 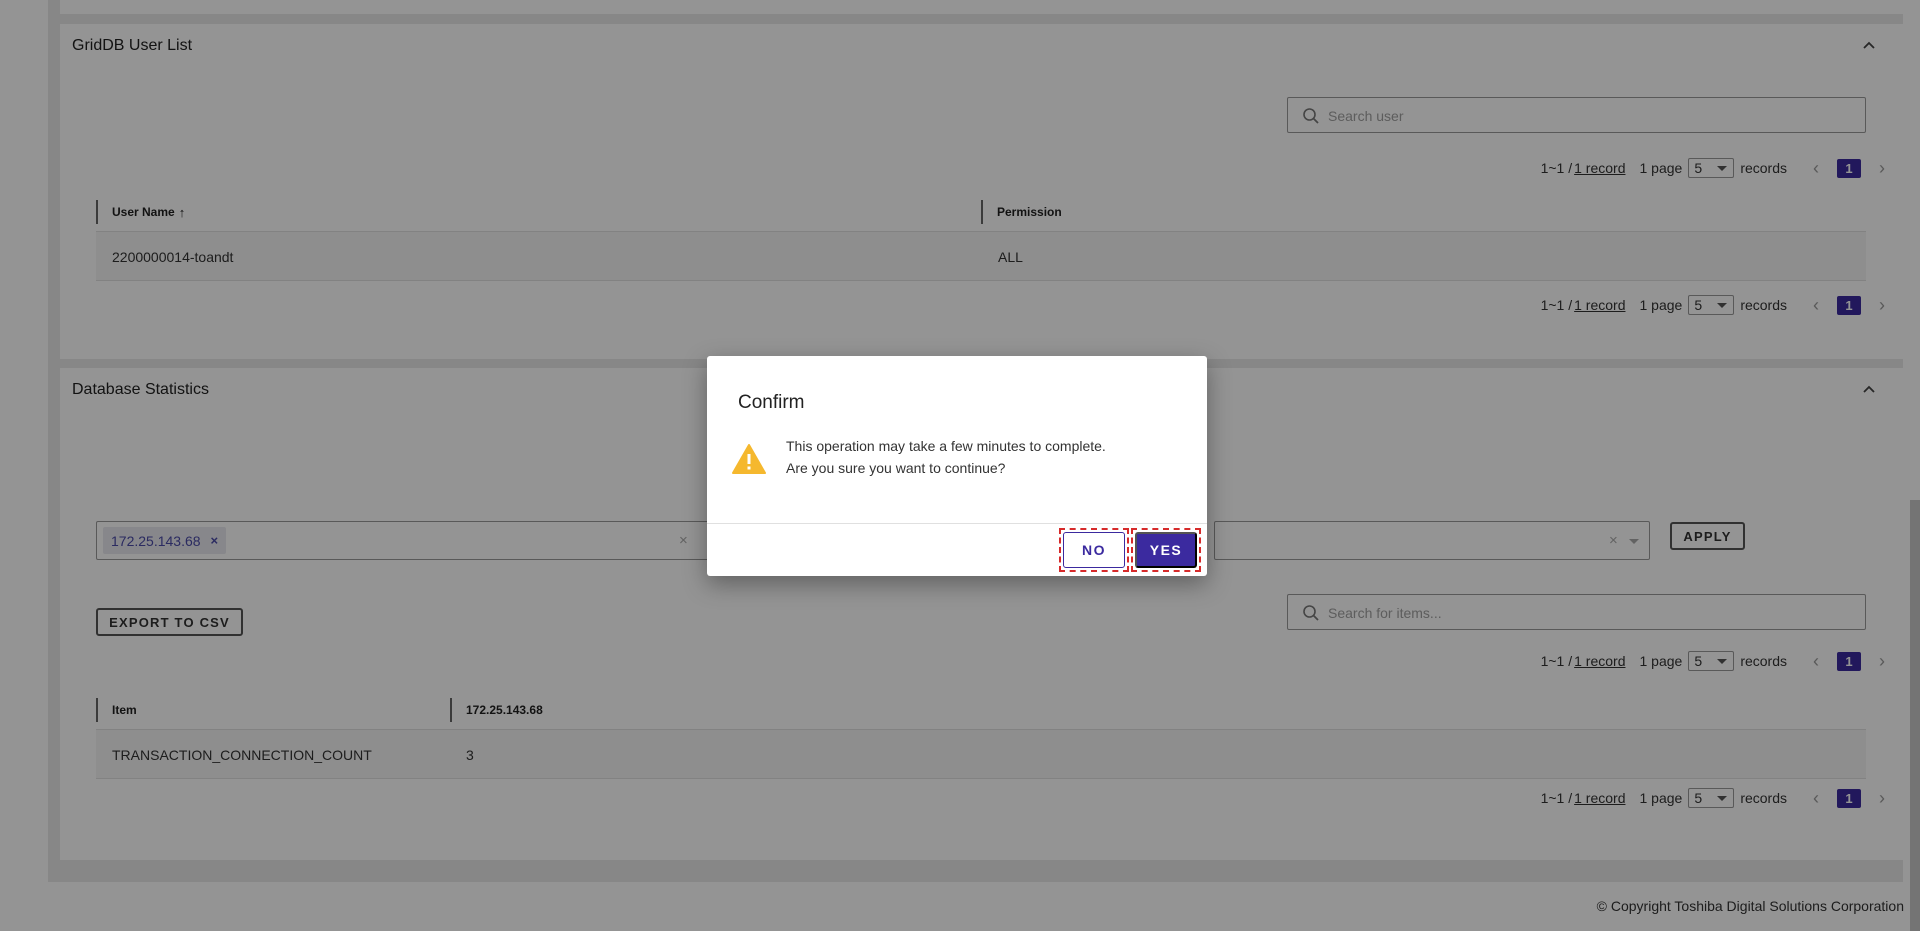 What do you see at coordinates (771, 402) in the screenshot?
I see `dialog-title: Confirm` at bounding box center [771, 402].